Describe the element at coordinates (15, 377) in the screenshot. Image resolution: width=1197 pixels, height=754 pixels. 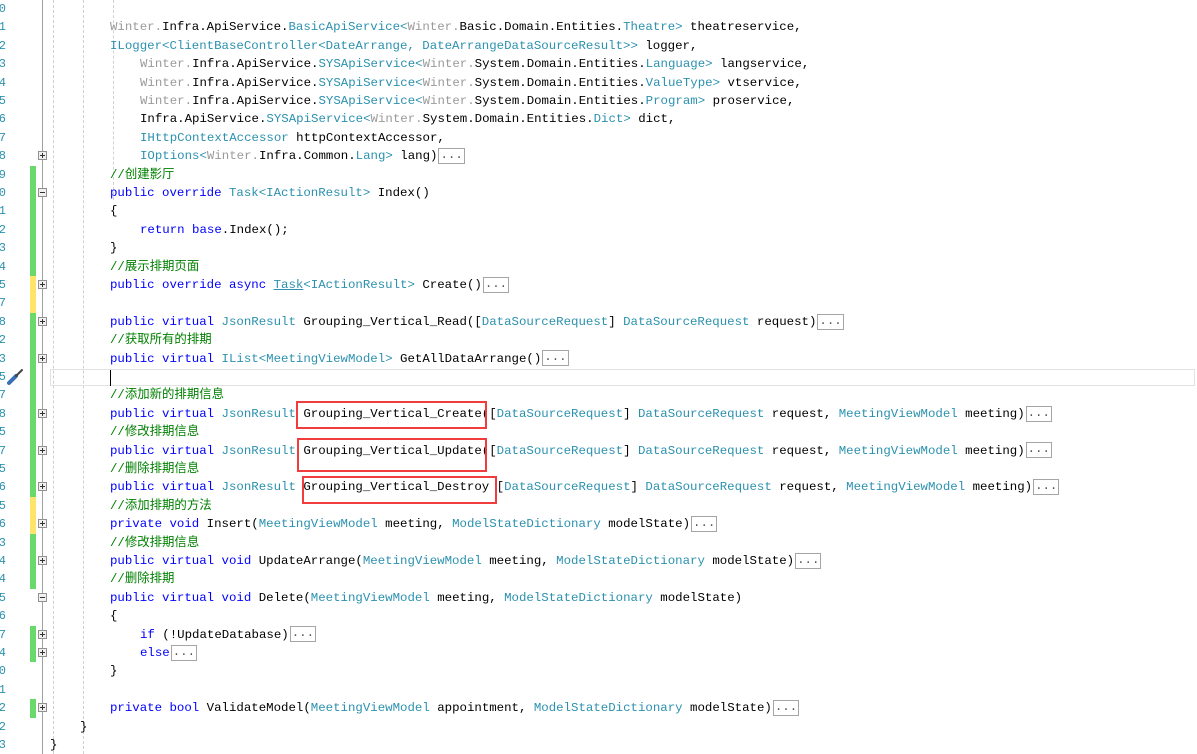
I see `quick-action-screwdriver-icon` at that location.